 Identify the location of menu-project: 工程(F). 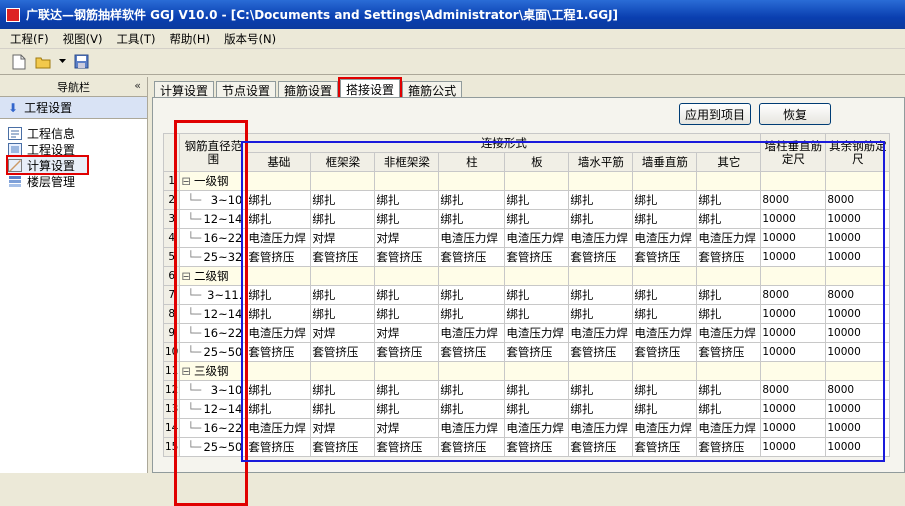
(29, 39).